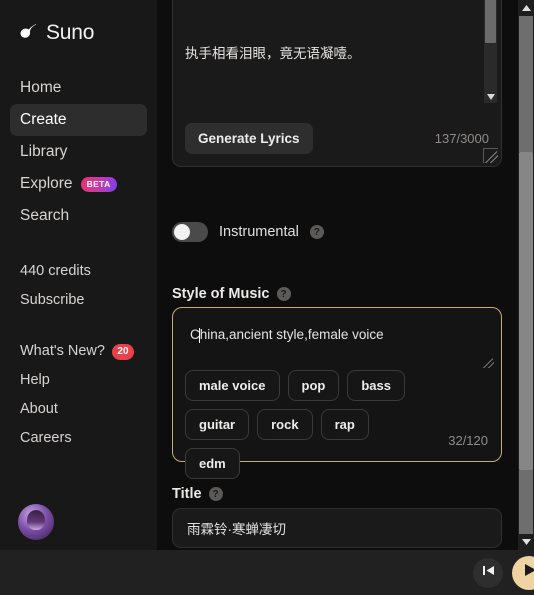  Describe the element at coordinates (78, 120) in the screenshot. I see `sidebar-item-create: Create` at that location.